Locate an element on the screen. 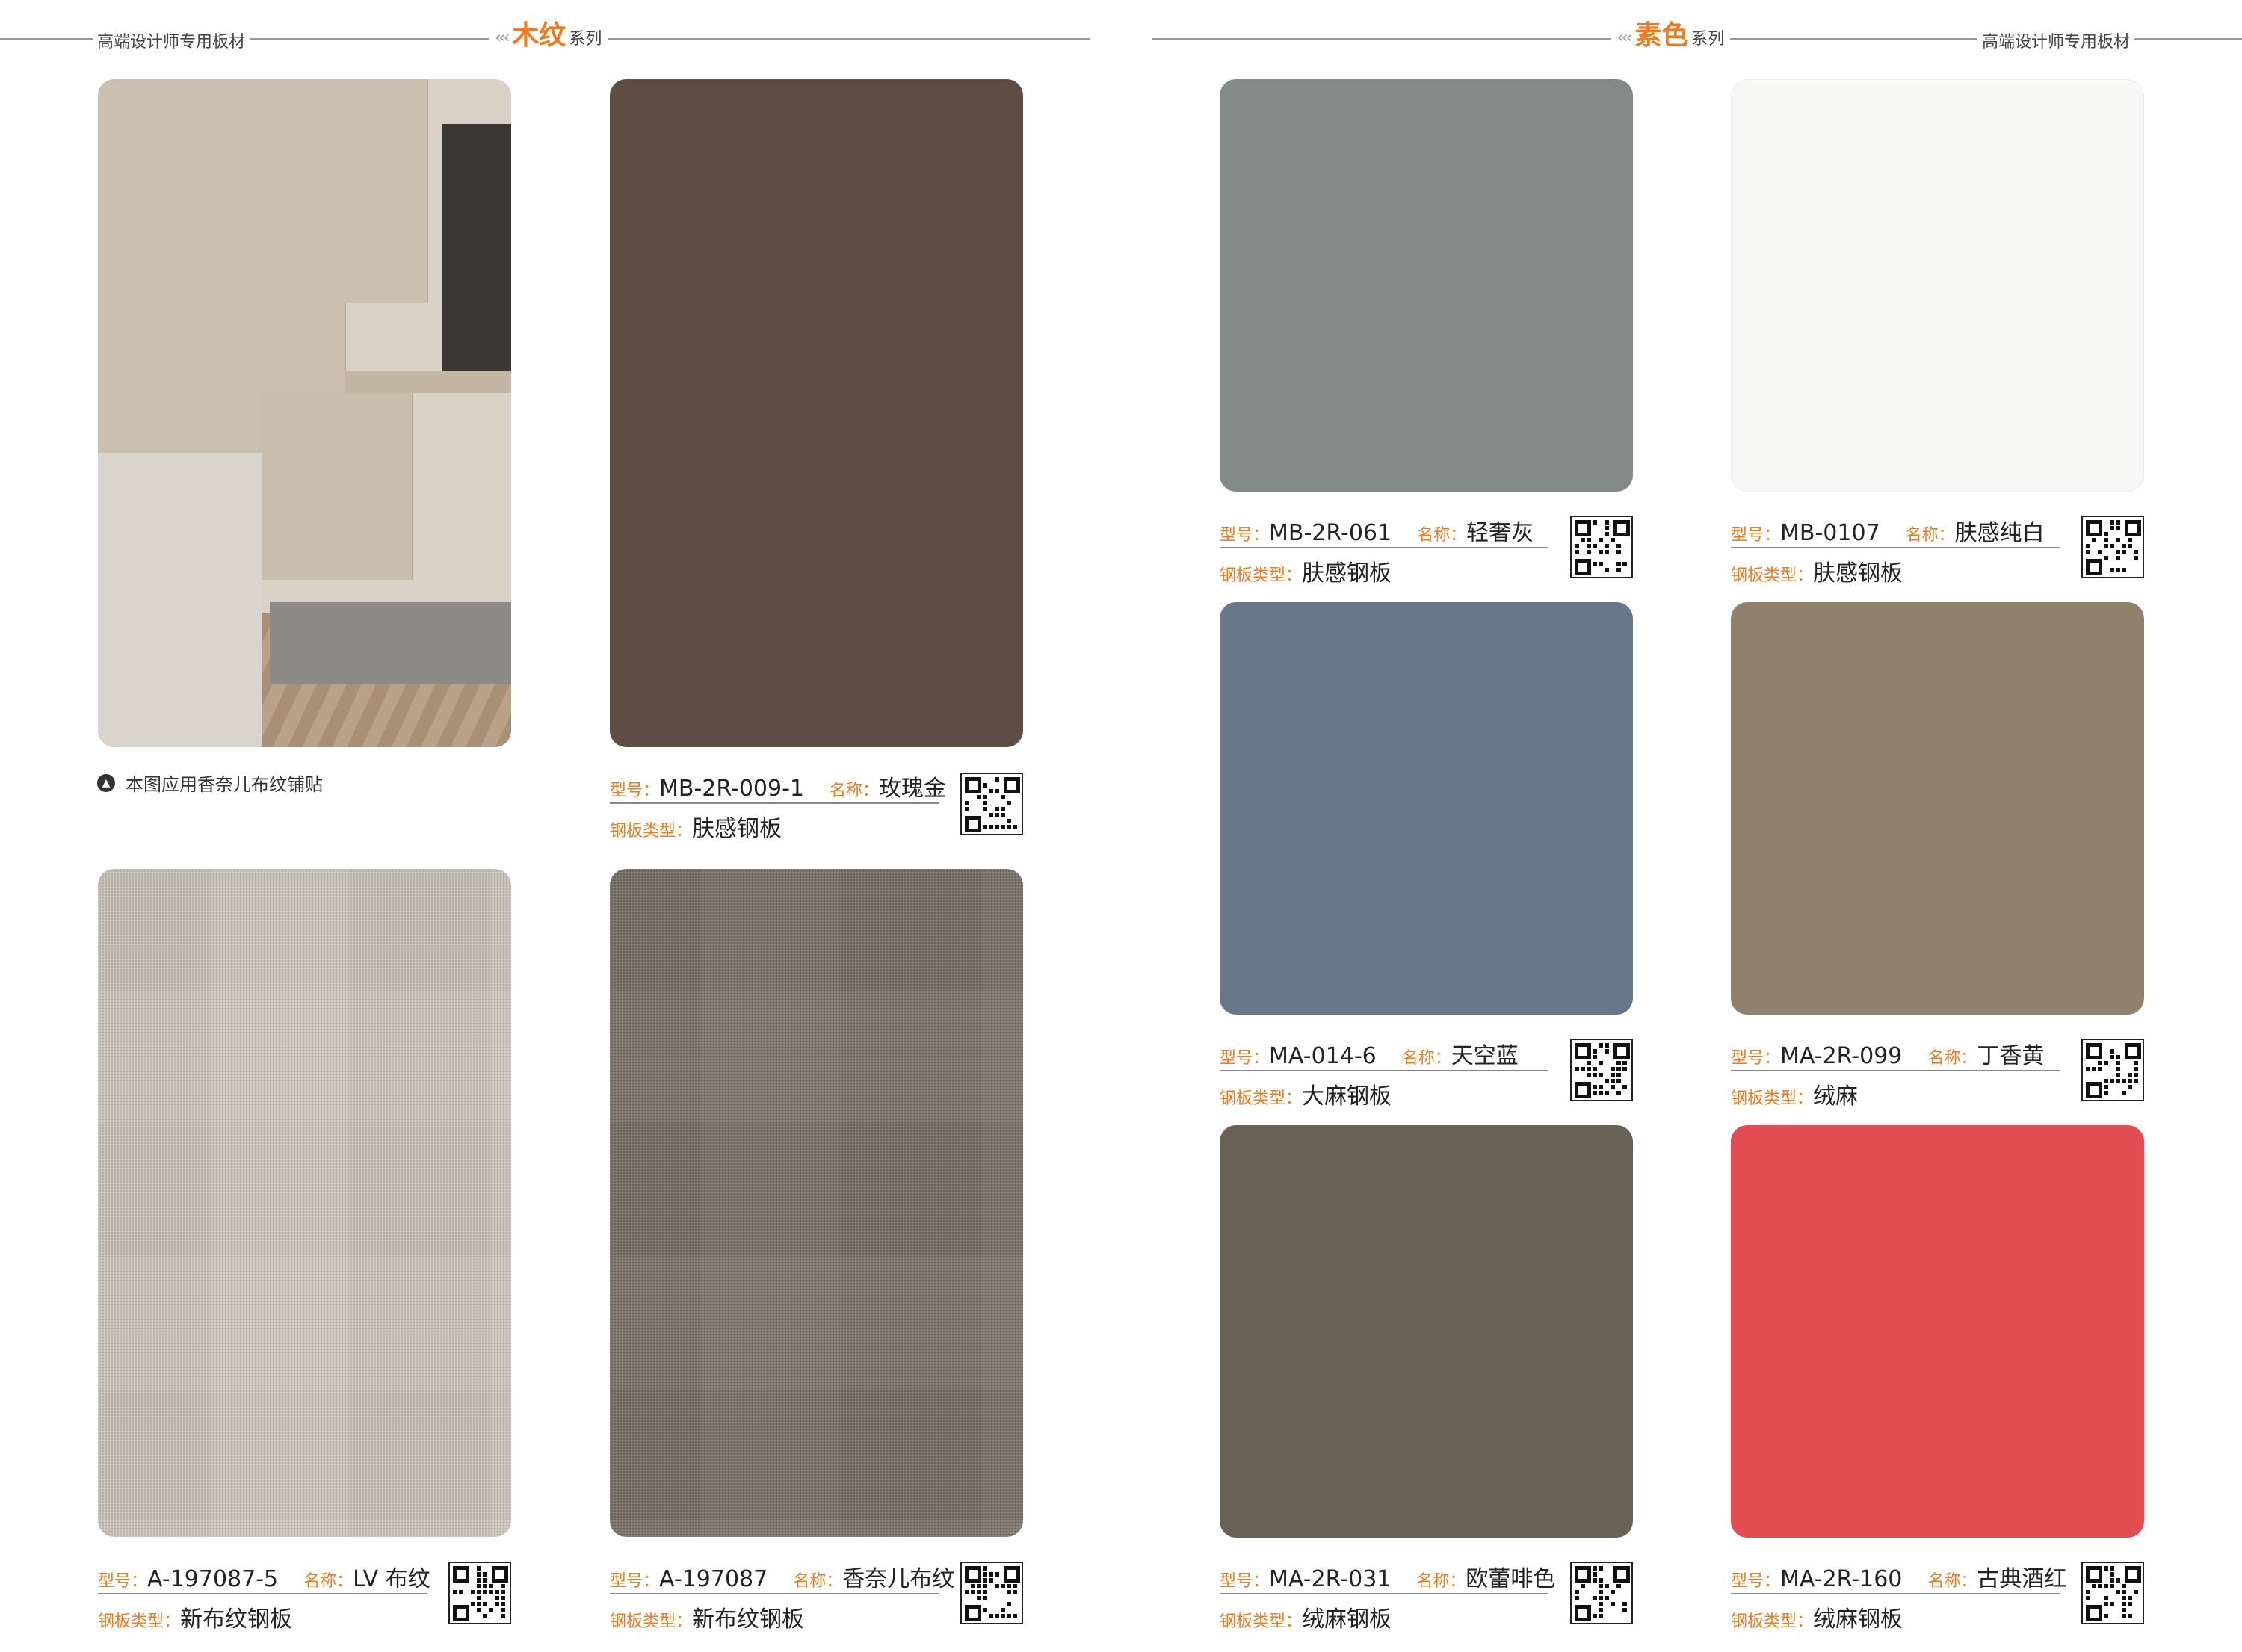 Image resolution: width=2242 pixels, height=1652 pixels. type-value: 绒麻 is located at coordinates (1836, 1096).